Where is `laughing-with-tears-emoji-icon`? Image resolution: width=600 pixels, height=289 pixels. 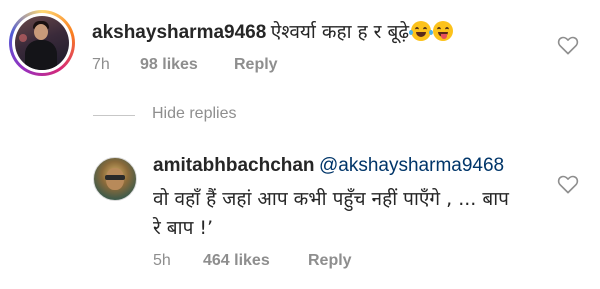
laughing-with-tears-emoji-icon is located at coordinates (421, 31).